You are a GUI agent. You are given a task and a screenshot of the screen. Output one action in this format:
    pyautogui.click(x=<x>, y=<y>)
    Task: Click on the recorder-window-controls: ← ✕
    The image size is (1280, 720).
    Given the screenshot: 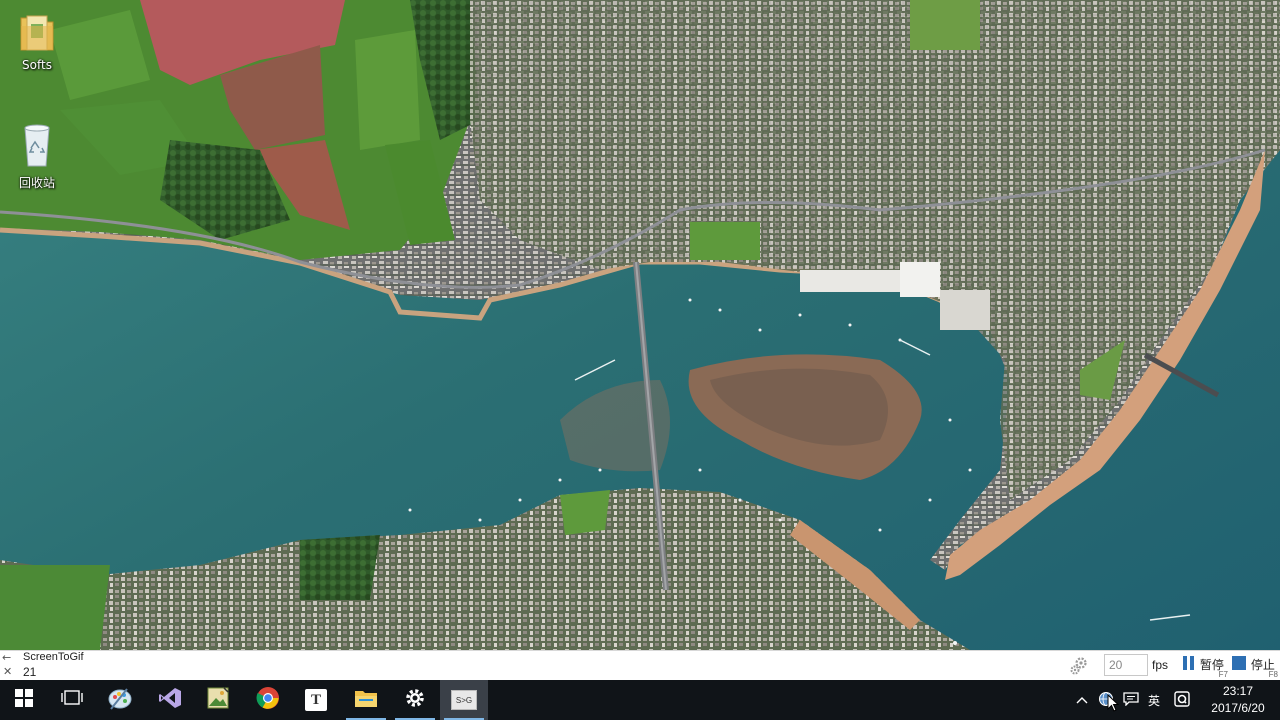 What is the action you would take?
    pyautogui.click(x=10, y=666)
    